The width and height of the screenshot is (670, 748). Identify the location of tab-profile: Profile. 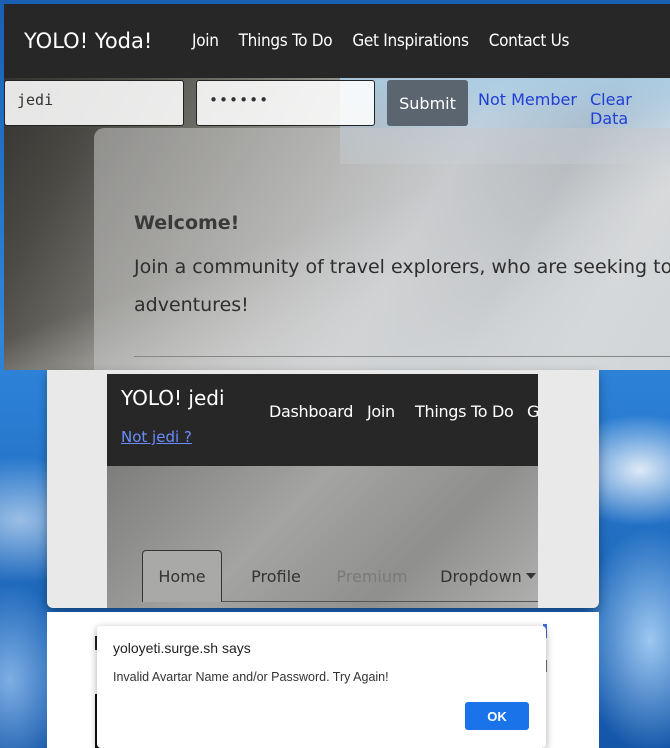
(276, 576).